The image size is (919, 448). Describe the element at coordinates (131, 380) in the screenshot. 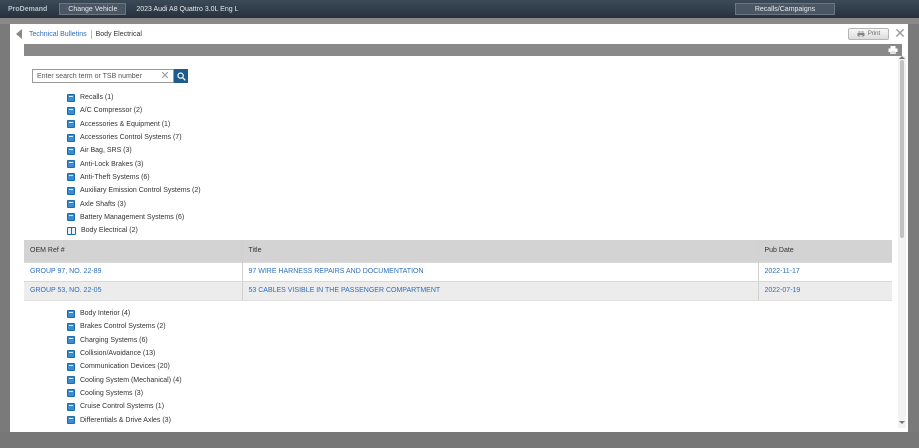

I see `category-label: Cooling System (Mechanical) (4)` at that location.